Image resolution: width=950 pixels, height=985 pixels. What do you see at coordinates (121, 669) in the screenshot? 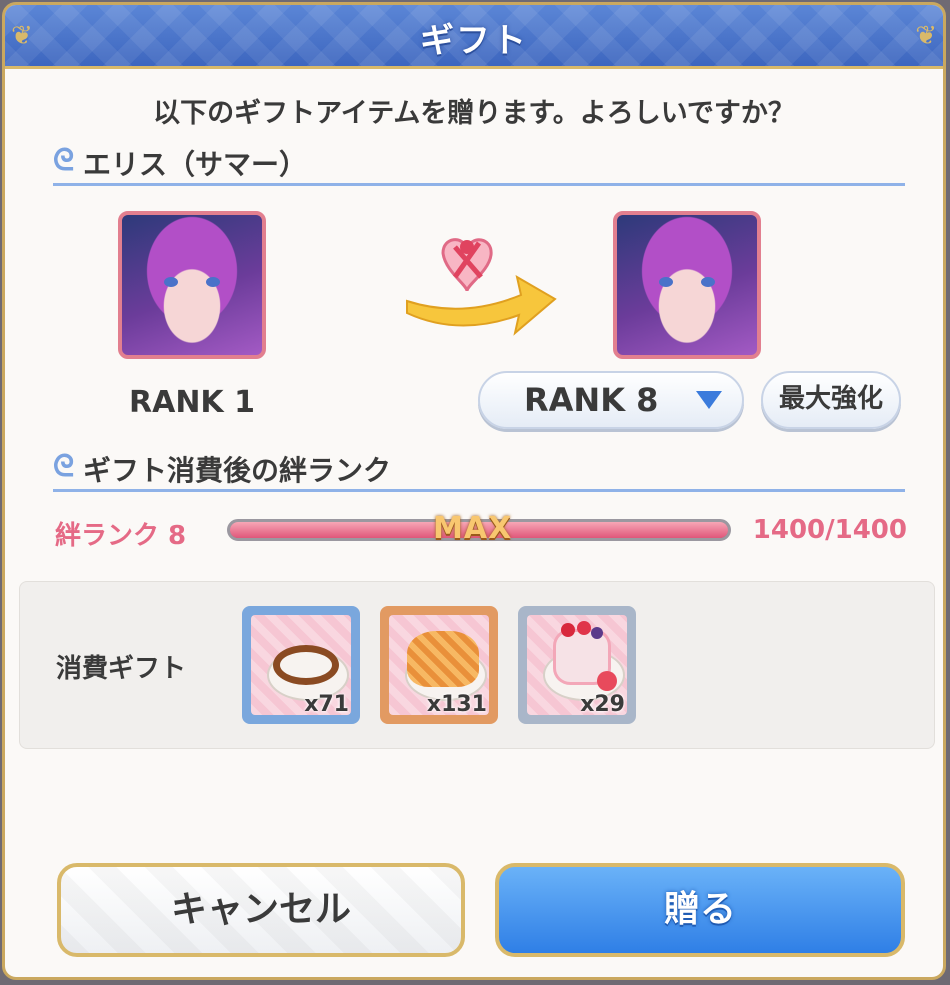
I see `consume-gifts-label: 消費ギフト` at bounding box center [121, 669].